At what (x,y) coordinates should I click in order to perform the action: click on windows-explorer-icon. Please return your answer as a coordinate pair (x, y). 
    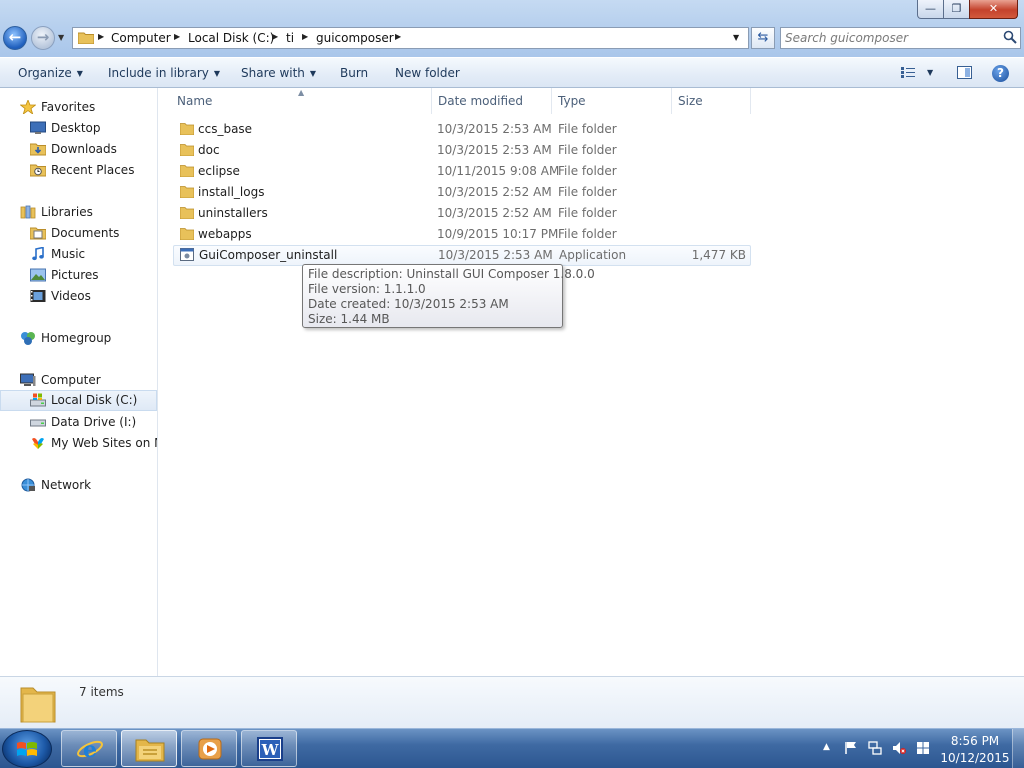
    Looking at the image, I should click on (150, 750).